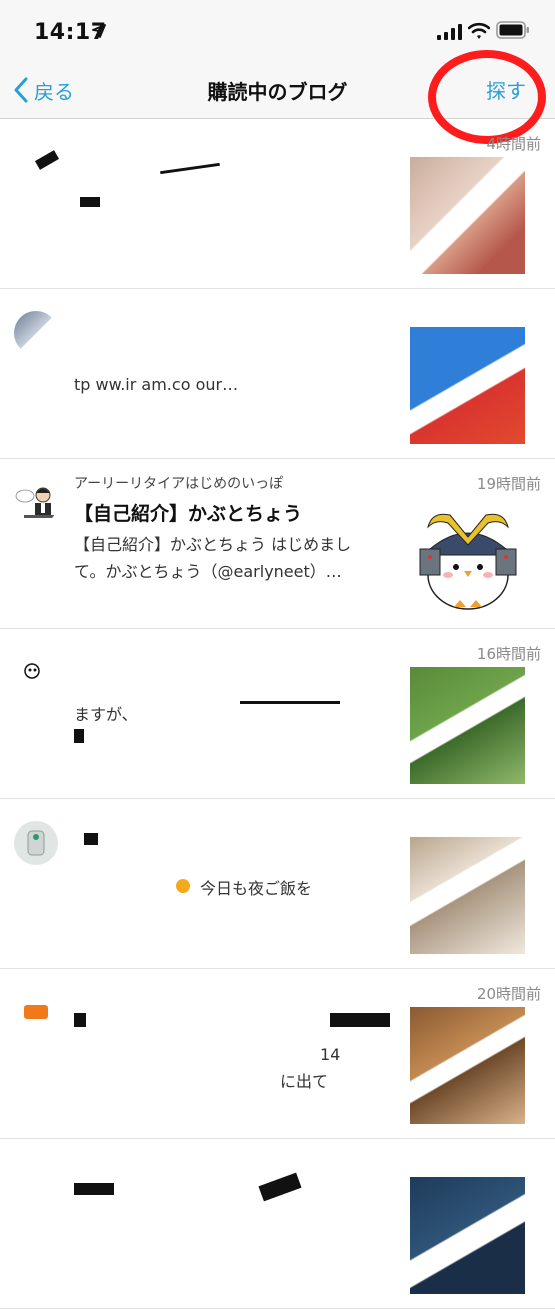  What do you see at coordinates (99, 31) in the screenshot?
I see `location-arrow-icon` at bounding box center [99, 31].